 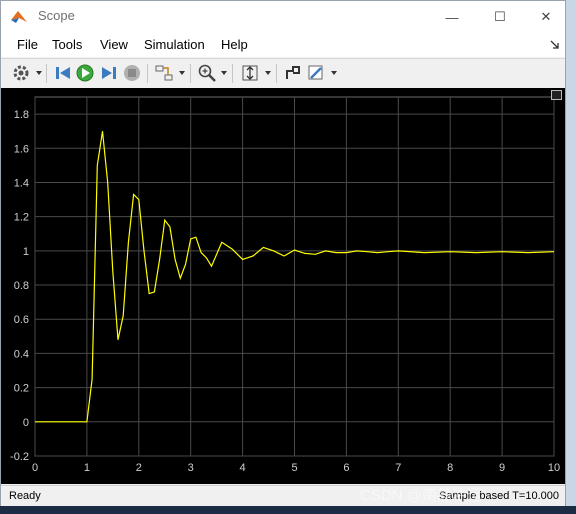 What do you see at coordinates (21, 354) in the screenshot?
I see `y-tick-label: 0.4` at bounding box center [21, 354].